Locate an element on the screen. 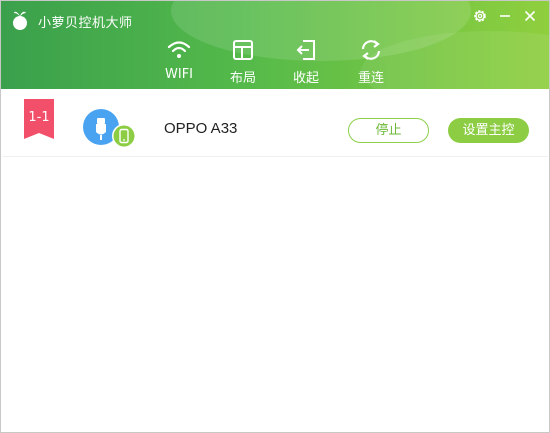 Image resolution: width=550 pixels, height=433 pixels. set-master-button: 设置主控 is located at coordinates (488, 130).